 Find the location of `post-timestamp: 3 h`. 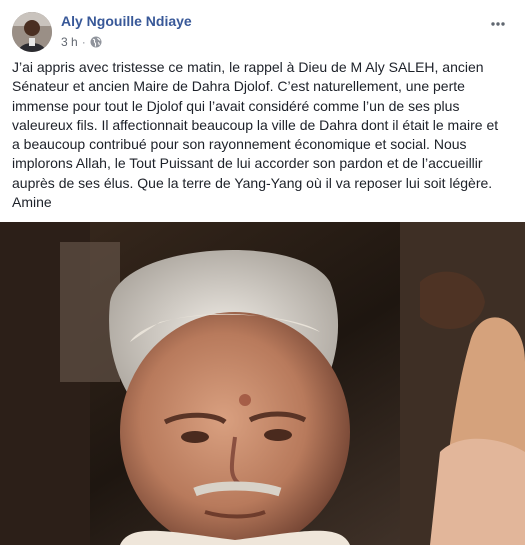

post-timestamp: 3 h is located at coordinates (69, 42).